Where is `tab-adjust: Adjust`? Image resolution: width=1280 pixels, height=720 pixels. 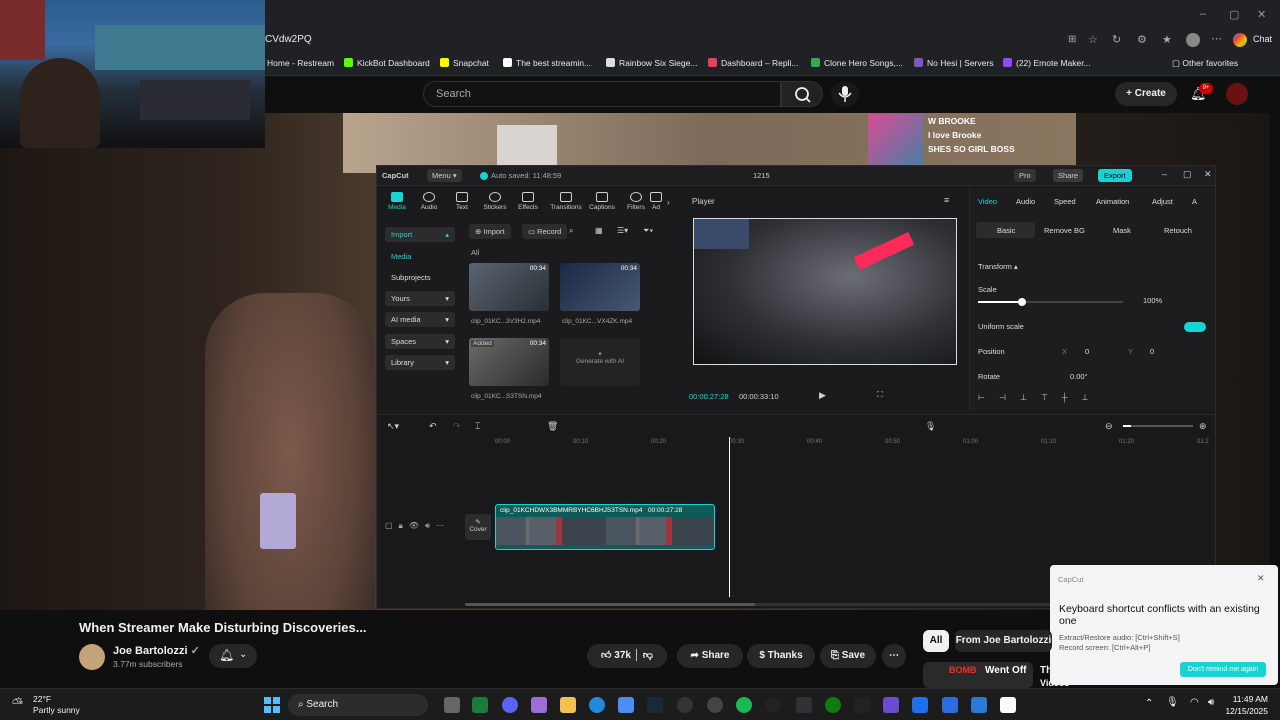 tab-adjust: Adjust is located at coordinates (1162, 201).